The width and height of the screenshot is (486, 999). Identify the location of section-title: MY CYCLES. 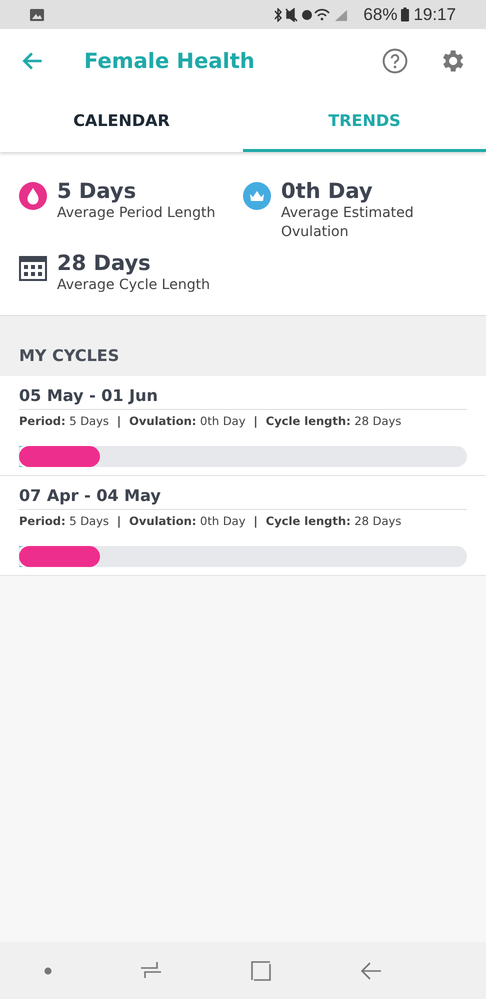
(69, 355).